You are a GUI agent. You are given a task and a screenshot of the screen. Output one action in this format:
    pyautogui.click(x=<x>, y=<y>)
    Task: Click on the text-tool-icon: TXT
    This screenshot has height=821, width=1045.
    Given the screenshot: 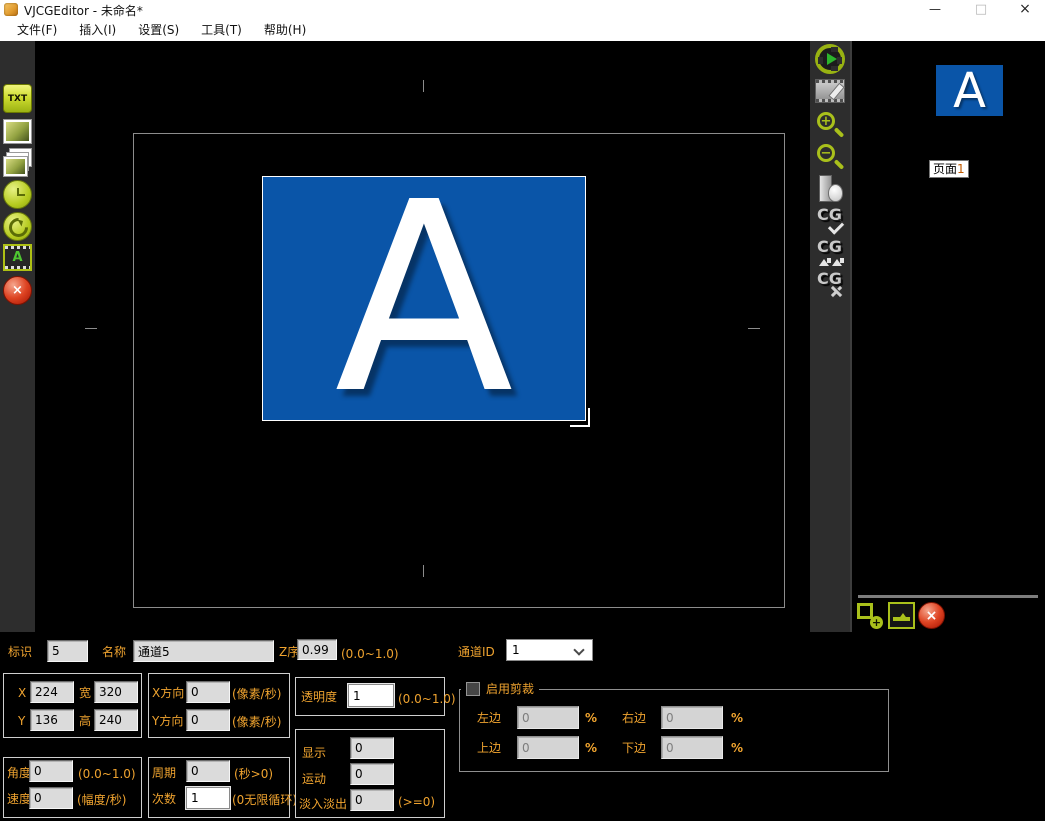 What is the action you would take?
    pyautogui.click(x=17, y=98)
    